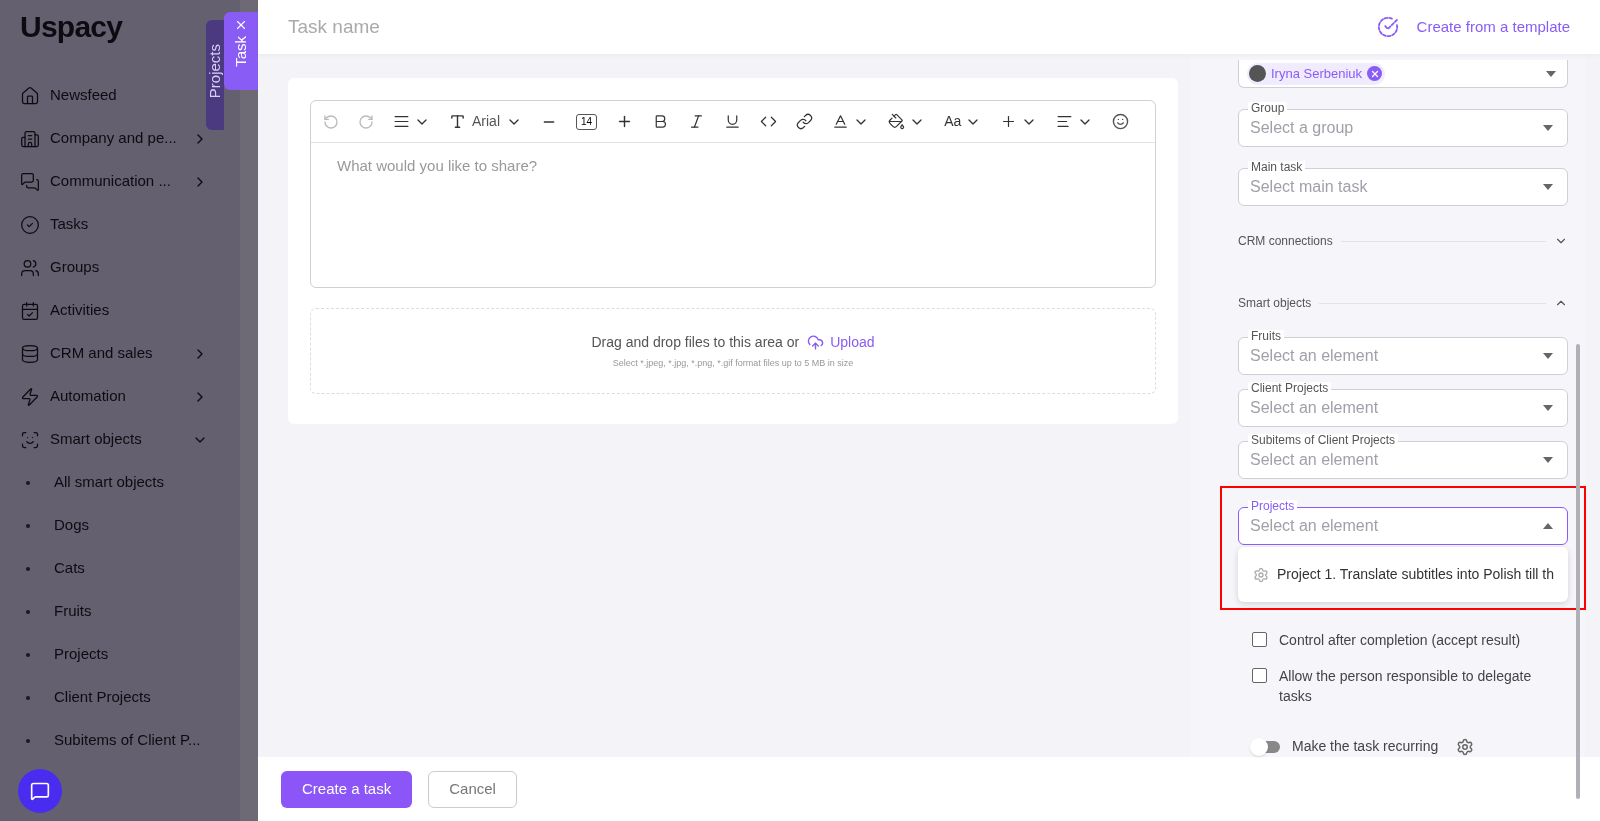 This screenshot has width=1600, height=821. What do you see at coordinates (897, 121) in the screenshot?
I see `fill-color-icon` at bounding box center [897, 121].